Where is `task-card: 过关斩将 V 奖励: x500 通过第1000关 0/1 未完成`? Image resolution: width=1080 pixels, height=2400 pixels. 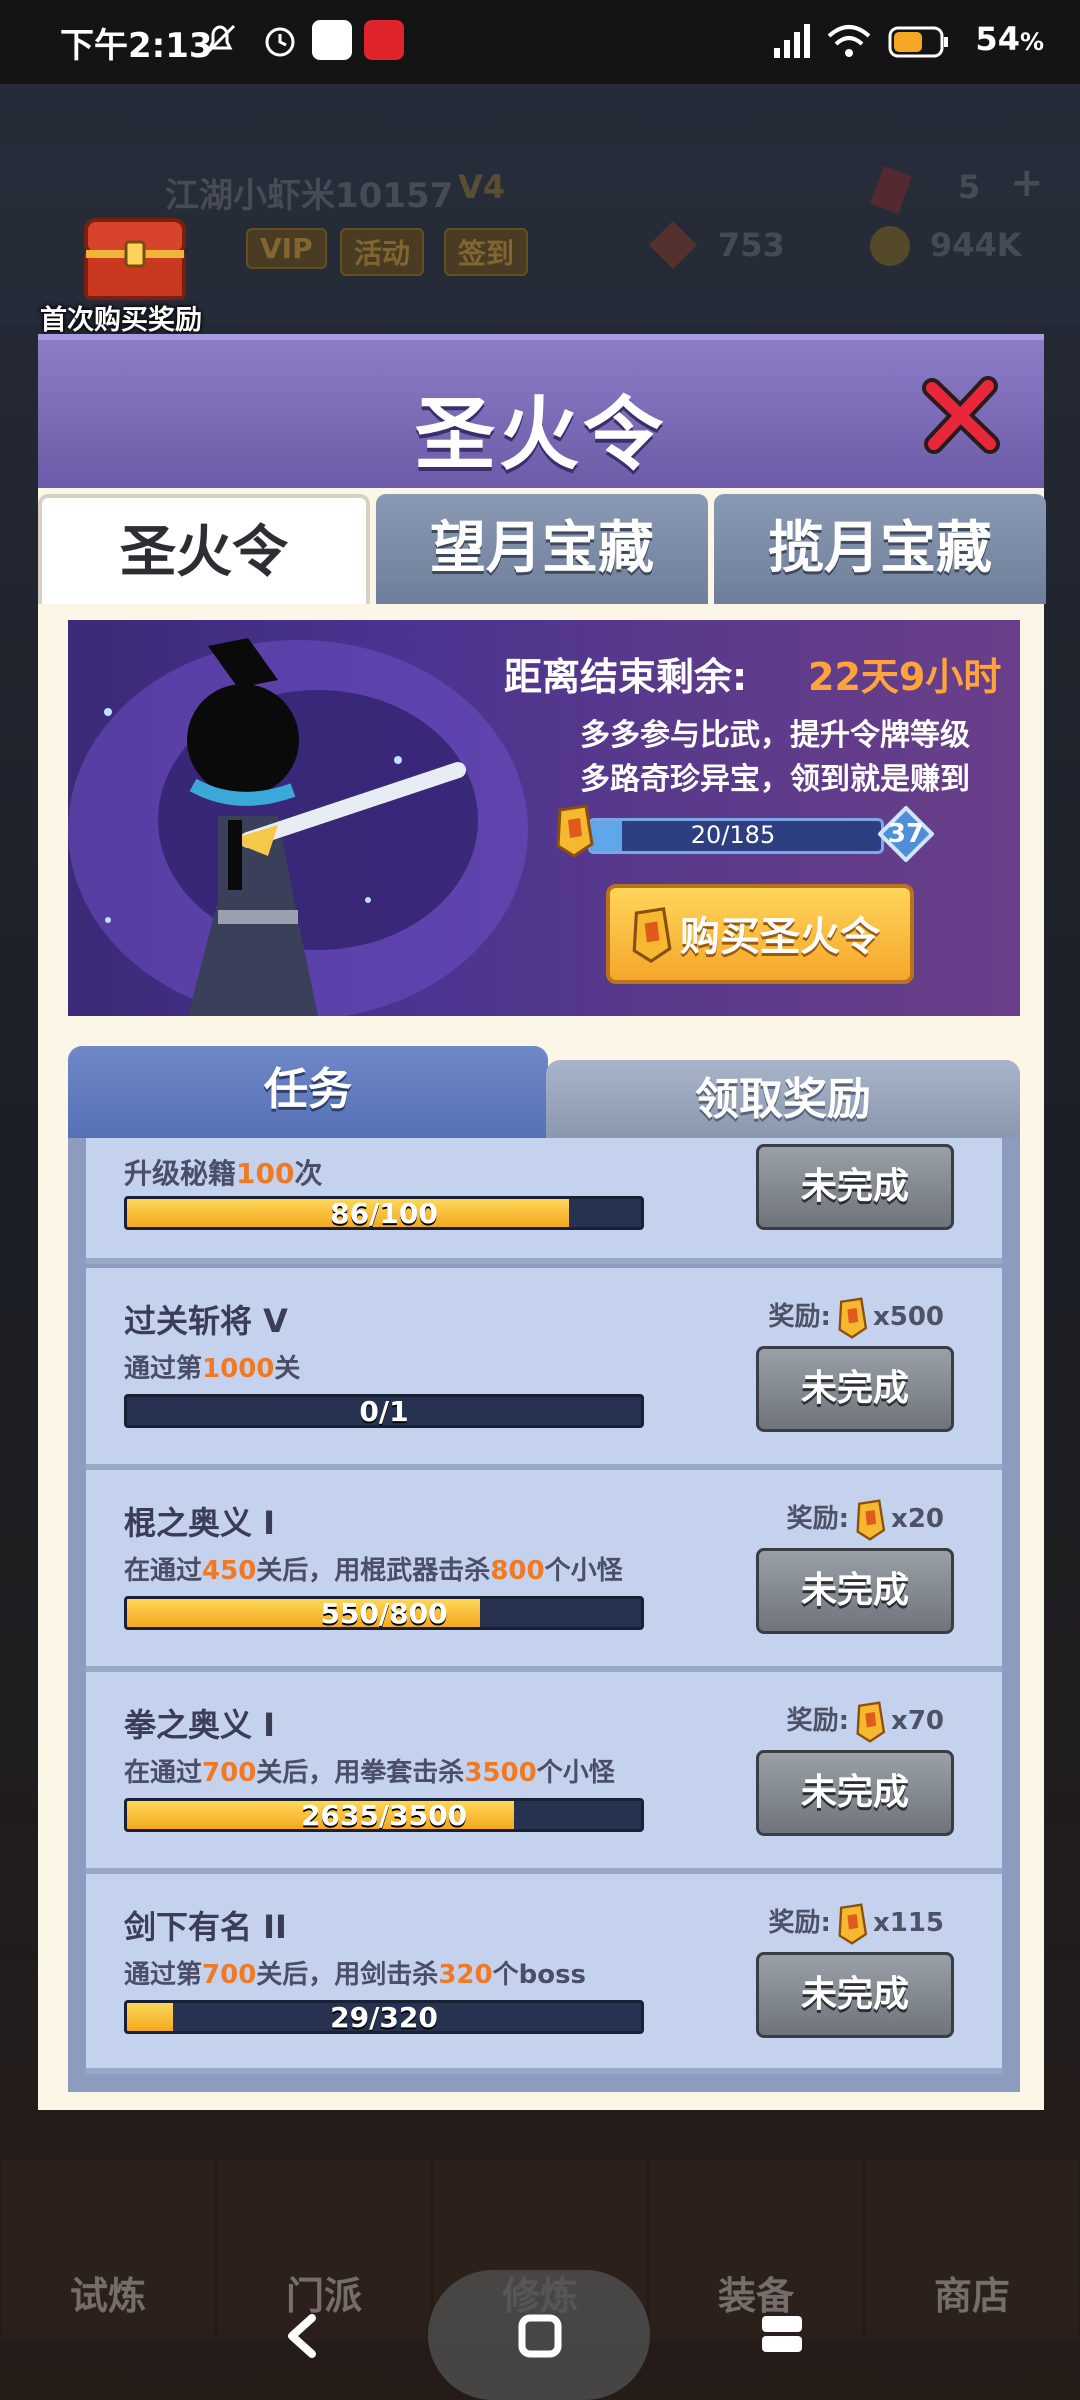
task-card: 过关斩将 V 奖励: x500 通过第1000关 0/1 未完成 is located at coordinates (544, 1369).